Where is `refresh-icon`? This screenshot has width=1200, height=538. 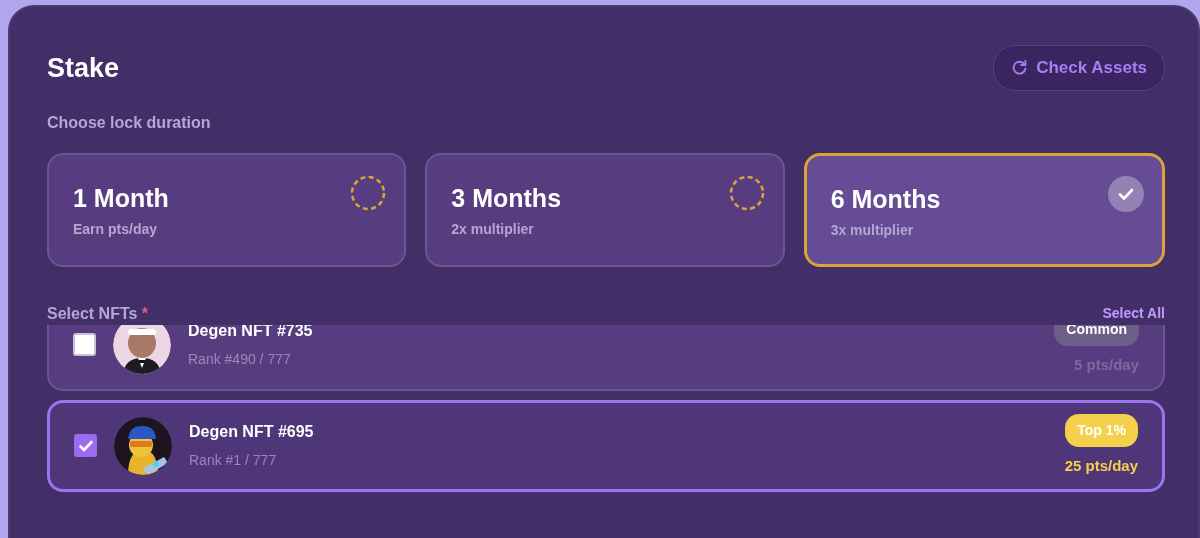
refresh-icon is located at coordinates (1020, 68).